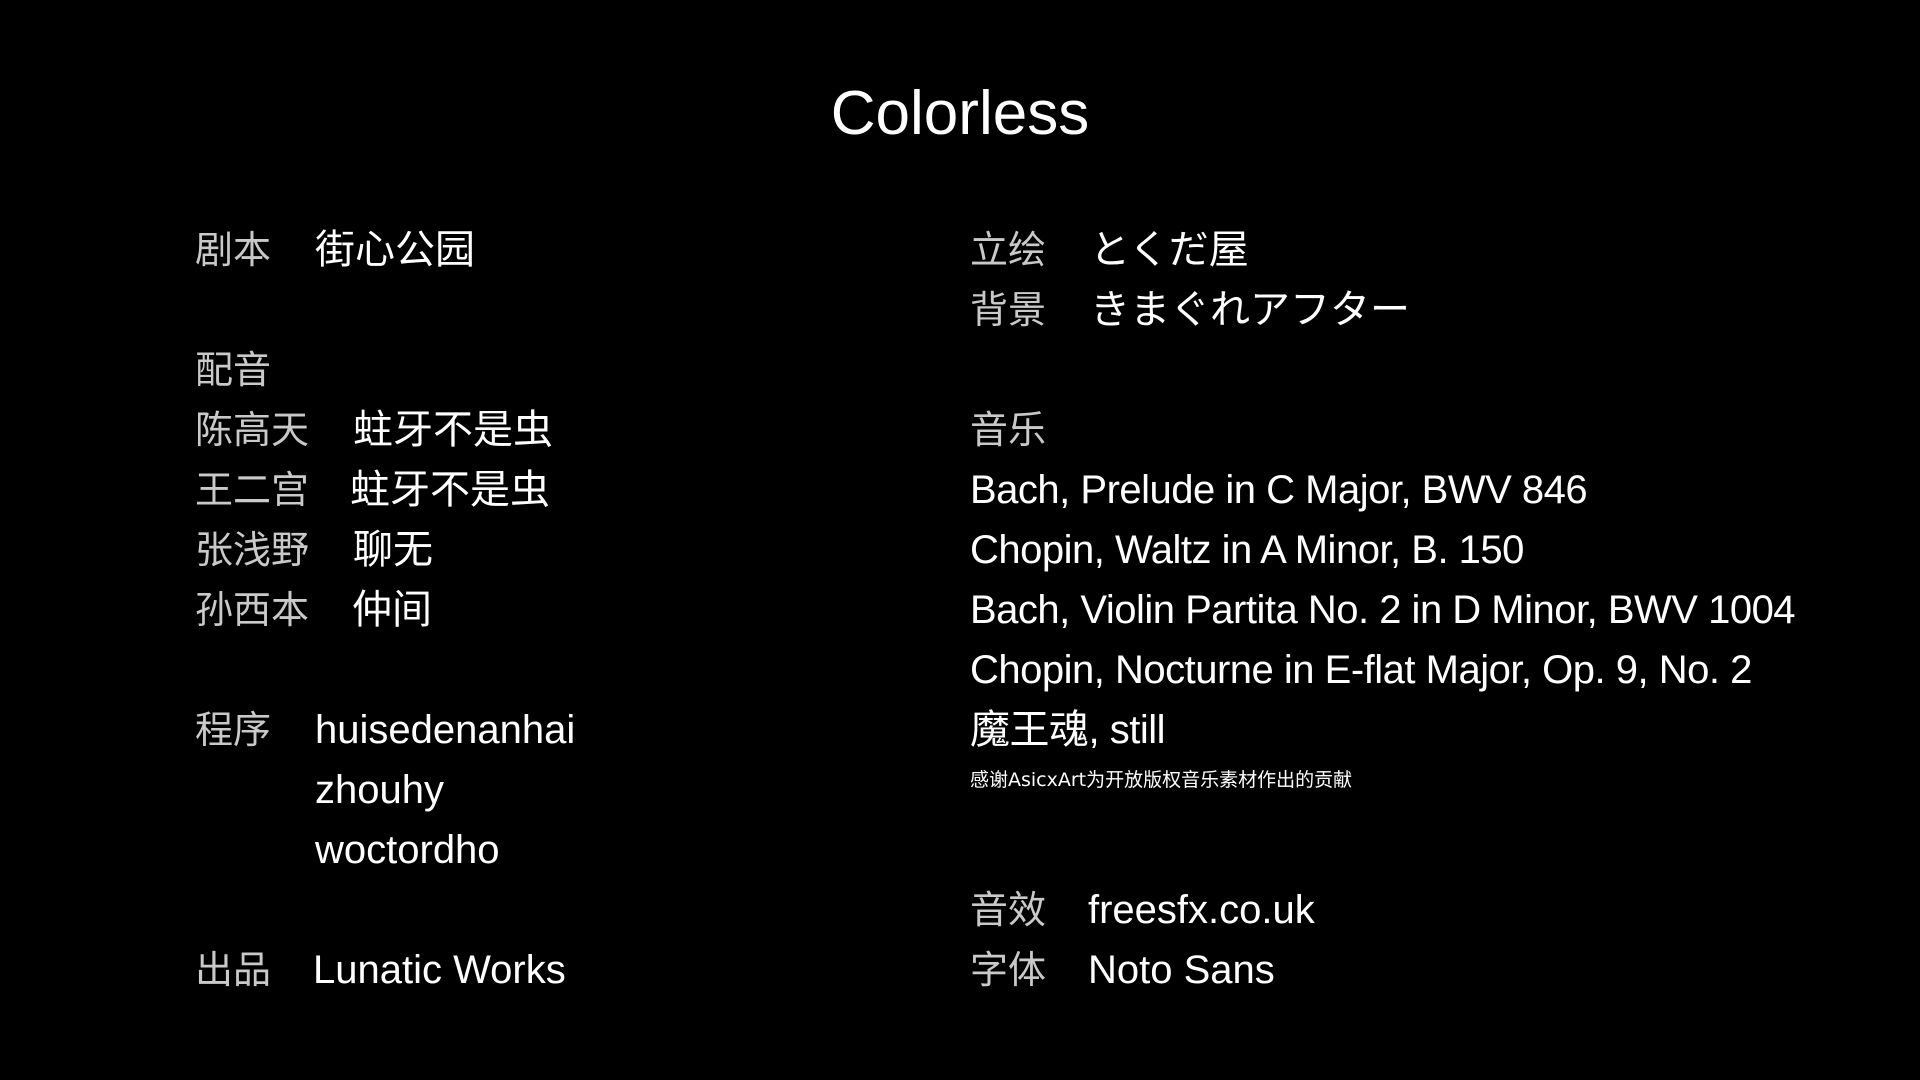 This screenshot has width=1920, height=1080. What do you see at coordinates (1250, 310) in the screenshot?
I see `credit-background-value: きまぐれアフター` at bounding box center [1250, 310].